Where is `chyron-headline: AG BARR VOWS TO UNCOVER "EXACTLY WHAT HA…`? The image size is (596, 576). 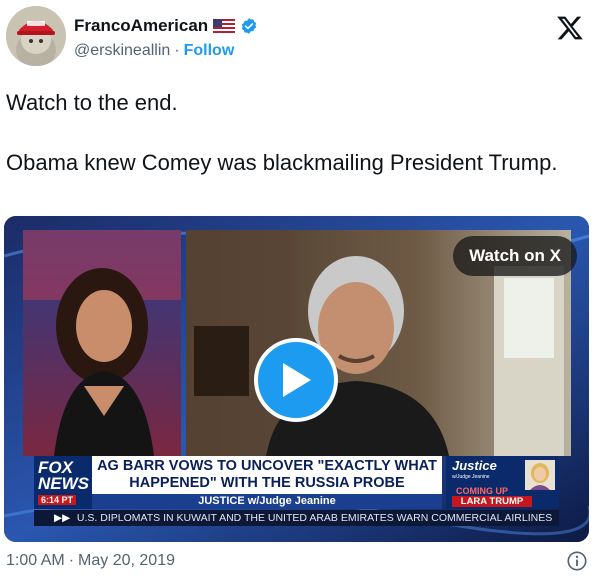 chyron-headline: AG BARR VOWS TO UNCOVER "EXACTLY WHAT HA… is located at coordinates (267, 475).